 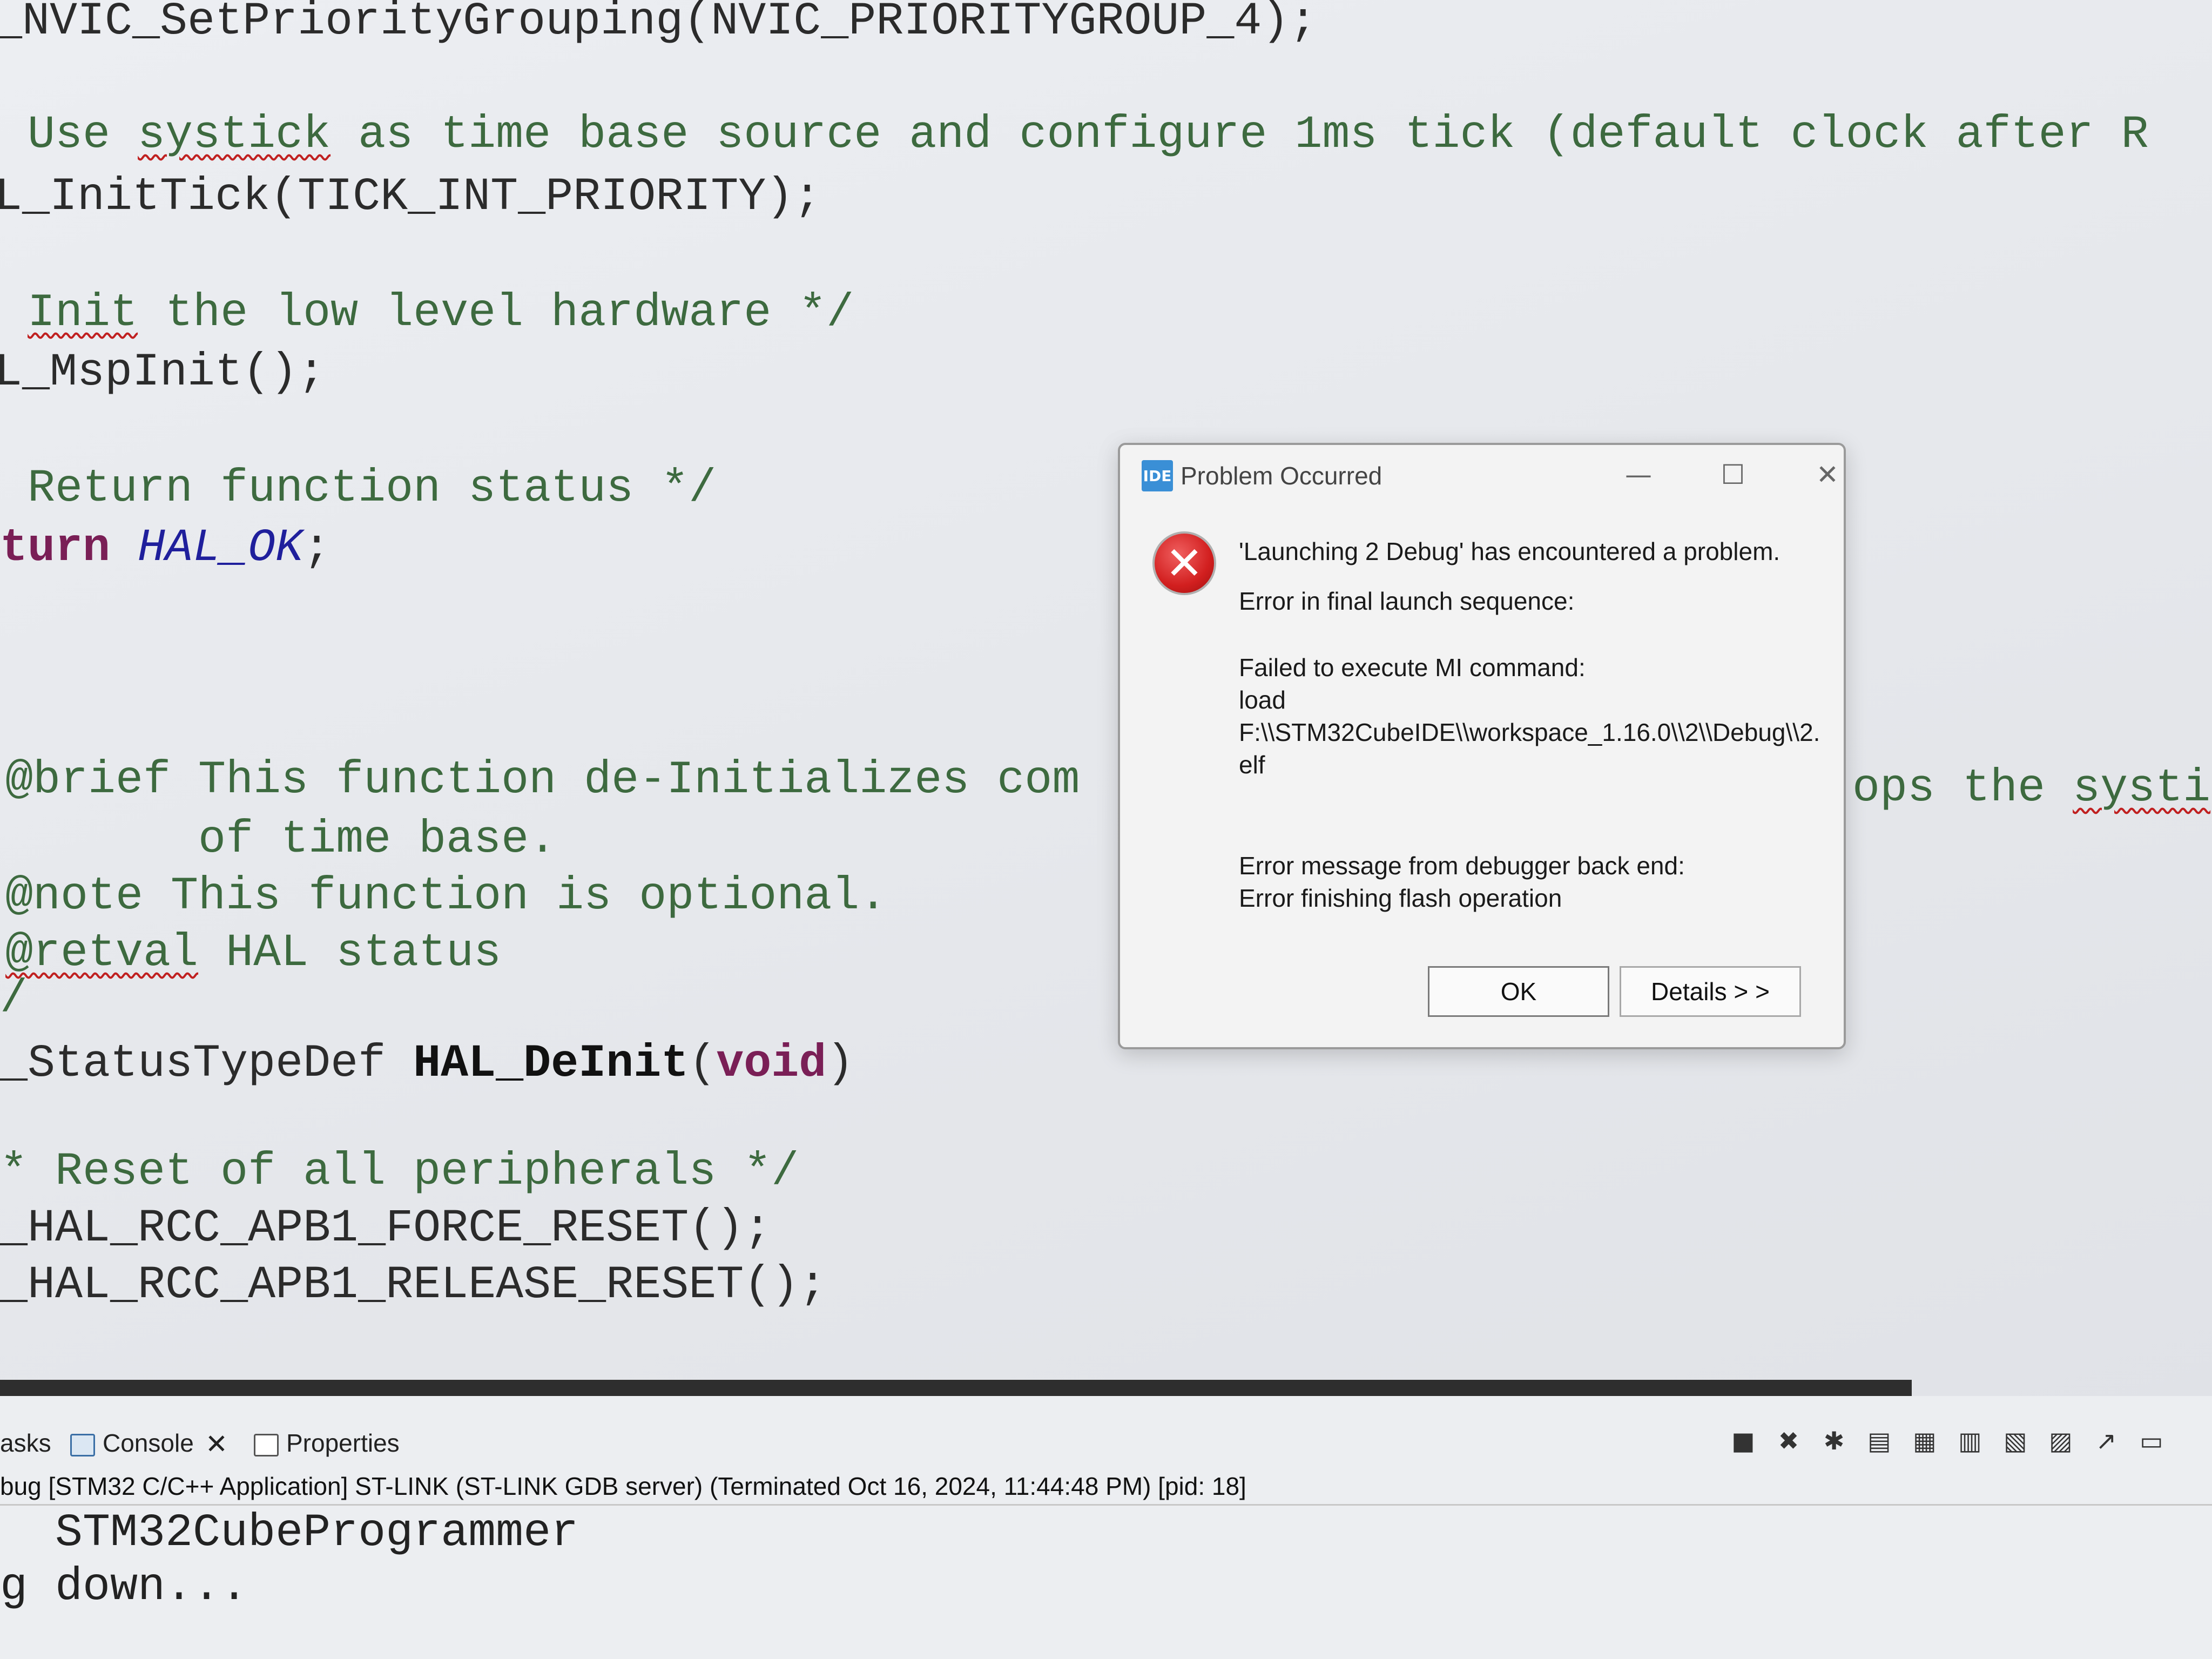 I want to click on dialog-titlebar: IDE Problem Occurred — ☐ ✕, so click(x=1482, y=472).